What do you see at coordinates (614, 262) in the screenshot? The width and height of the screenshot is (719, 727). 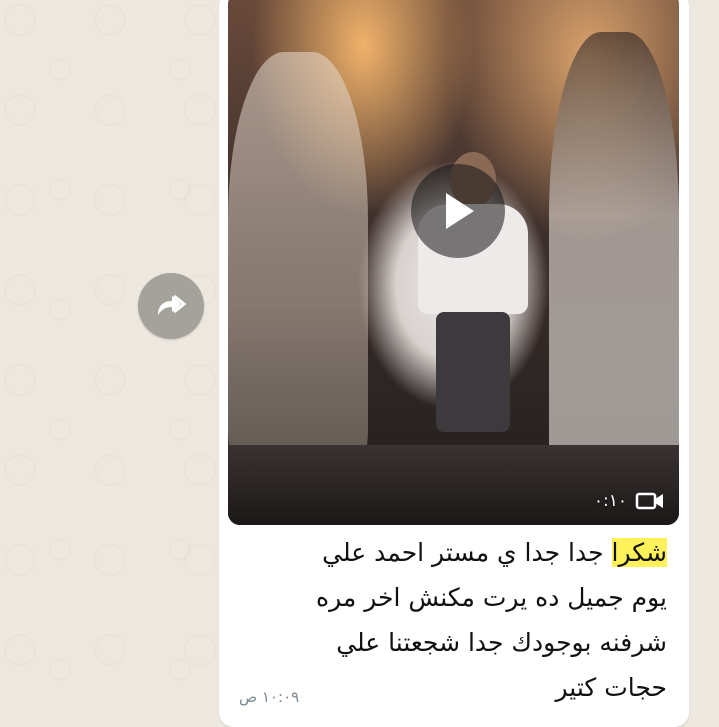 I see `video-scene-crowd-right` at bounding box center [614, 262].